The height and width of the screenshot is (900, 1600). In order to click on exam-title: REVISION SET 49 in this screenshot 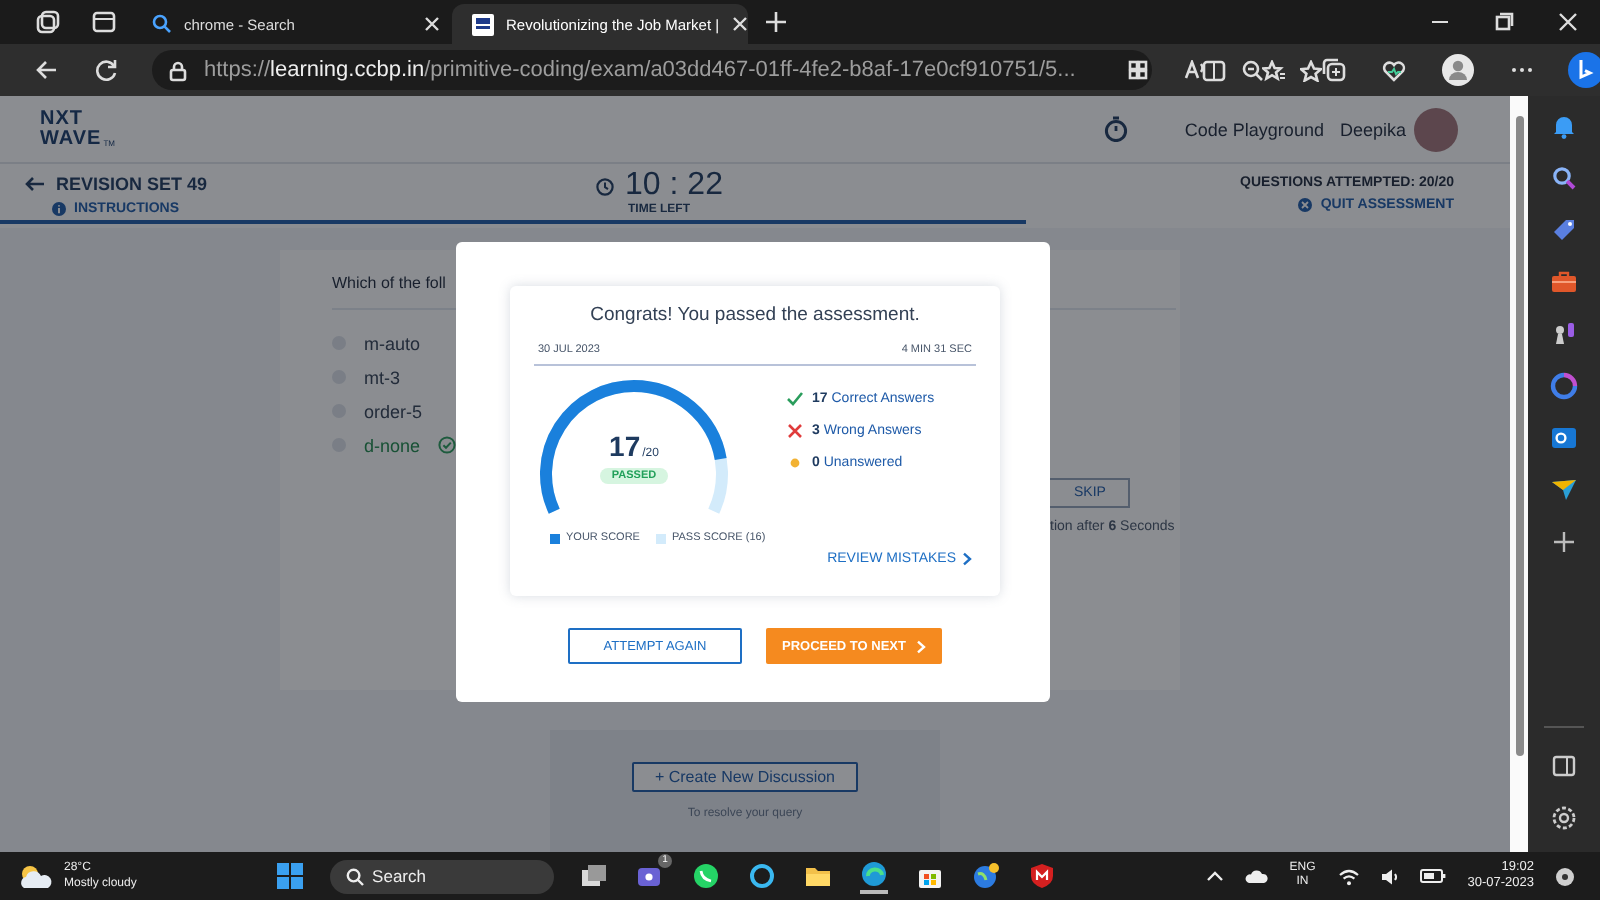, I will do `click(132, 184)`.